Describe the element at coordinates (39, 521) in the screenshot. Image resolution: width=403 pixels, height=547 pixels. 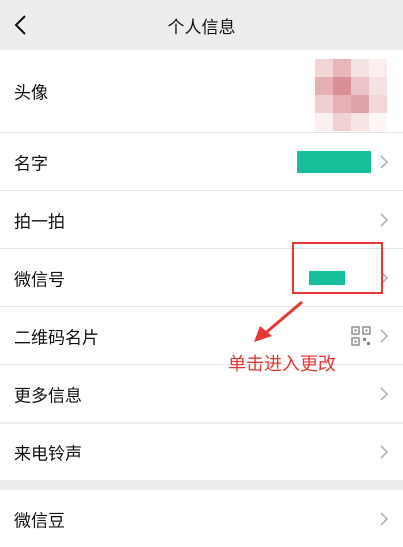
I see `wechat-beans-label: 微信豆` at that location.